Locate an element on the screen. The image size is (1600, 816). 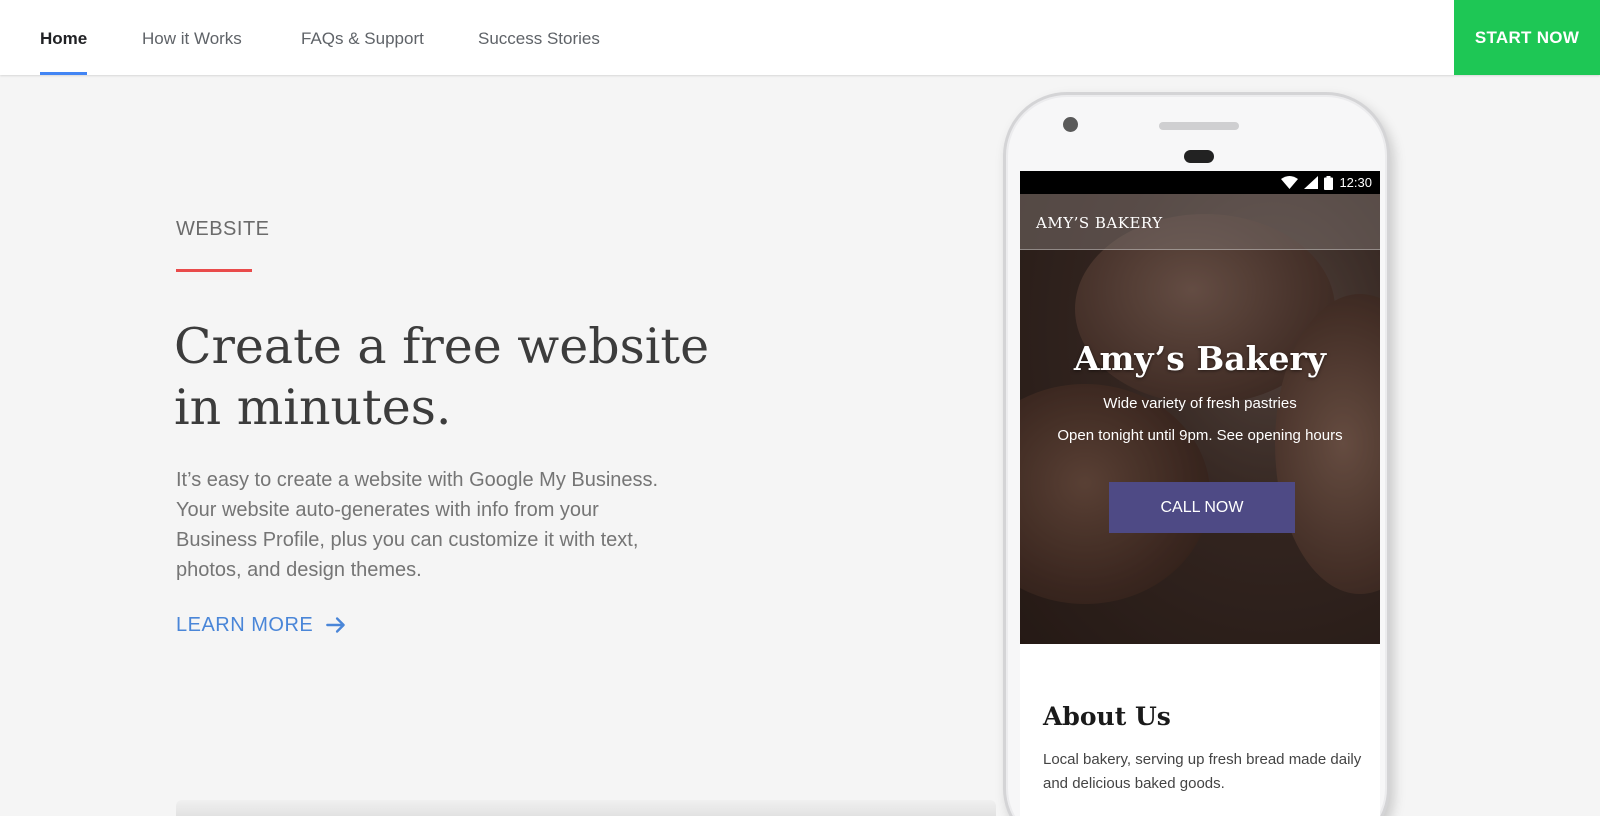
bakery-subtitle: Wide variety of fresh pastries is located at coordinates (1200, 403).